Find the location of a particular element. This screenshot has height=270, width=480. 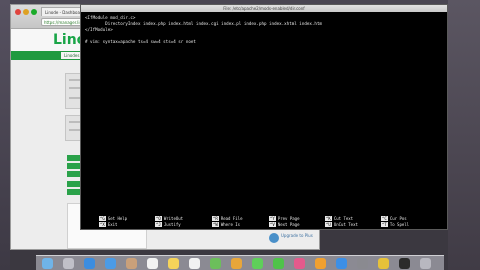

shortcut-cut-text: ^K Cut Text is located at coordinates (339, 218).